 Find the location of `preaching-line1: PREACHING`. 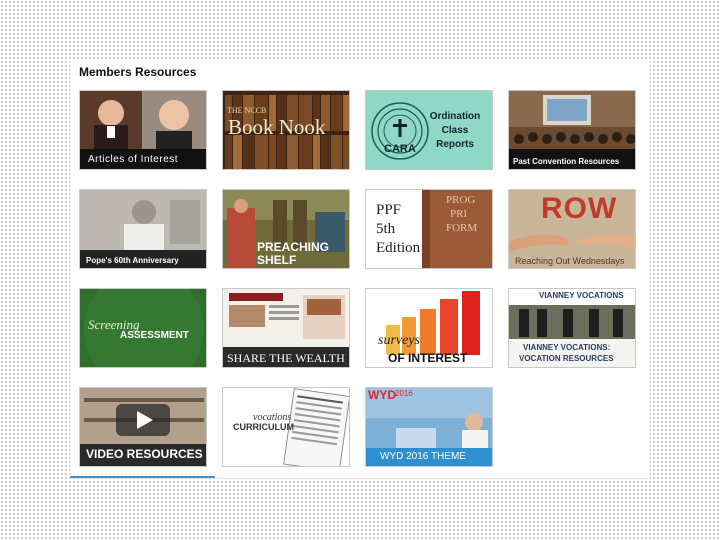

preaching-line1: PREACHING is located at coordinates (293, 247).